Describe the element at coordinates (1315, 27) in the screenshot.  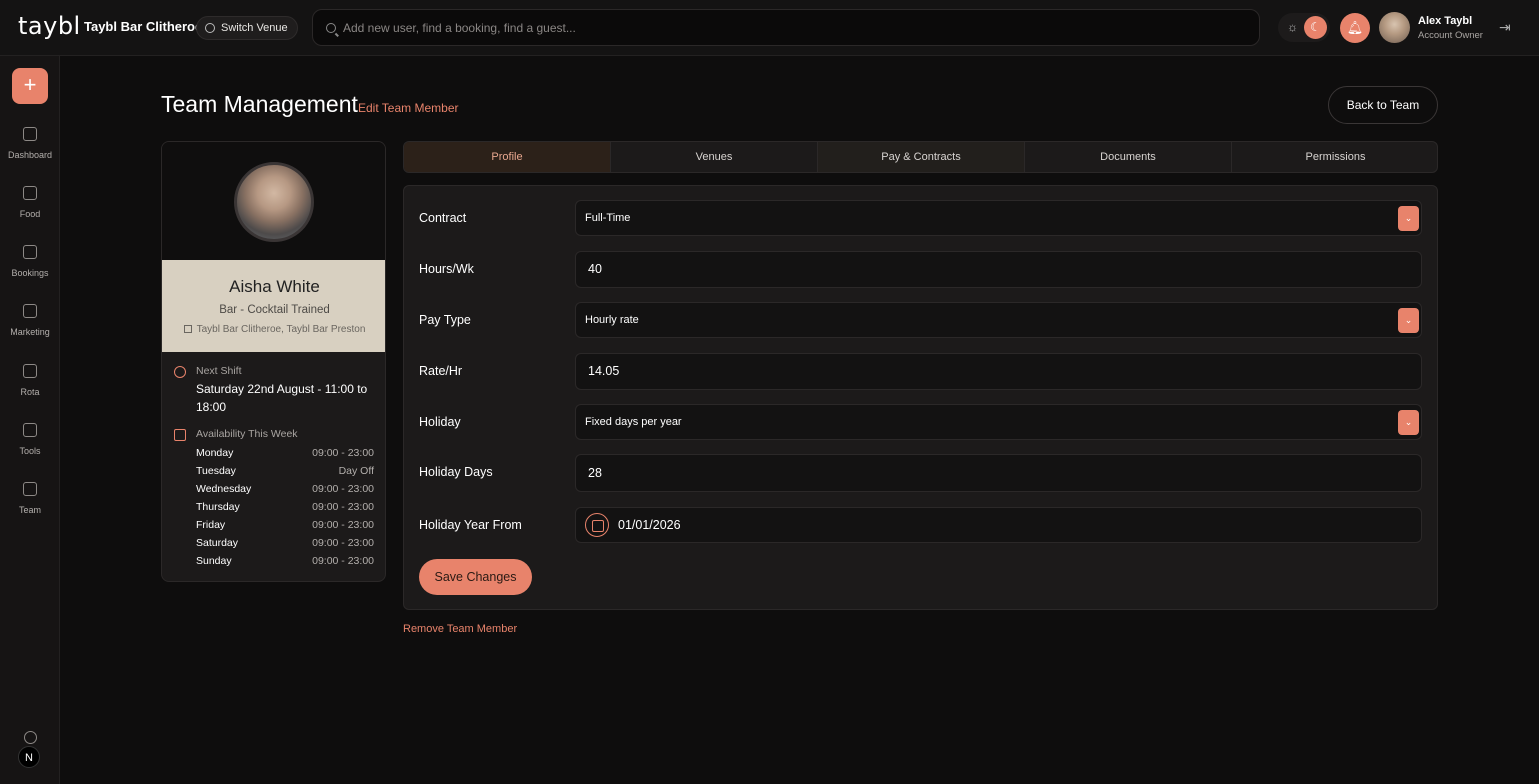
I see `moon-icon: ☾` at that location.